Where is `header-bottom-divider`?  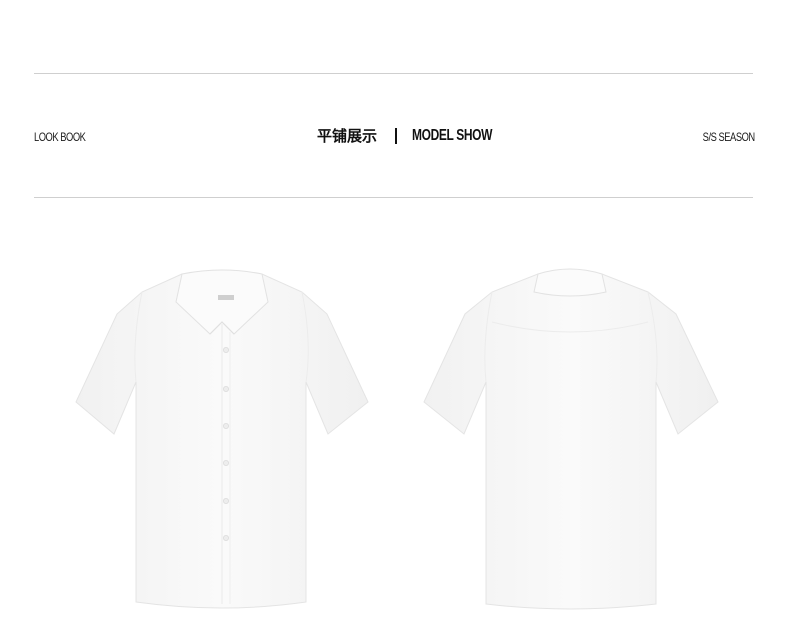
header-bottom-divider is located at coordinates (393, 197).